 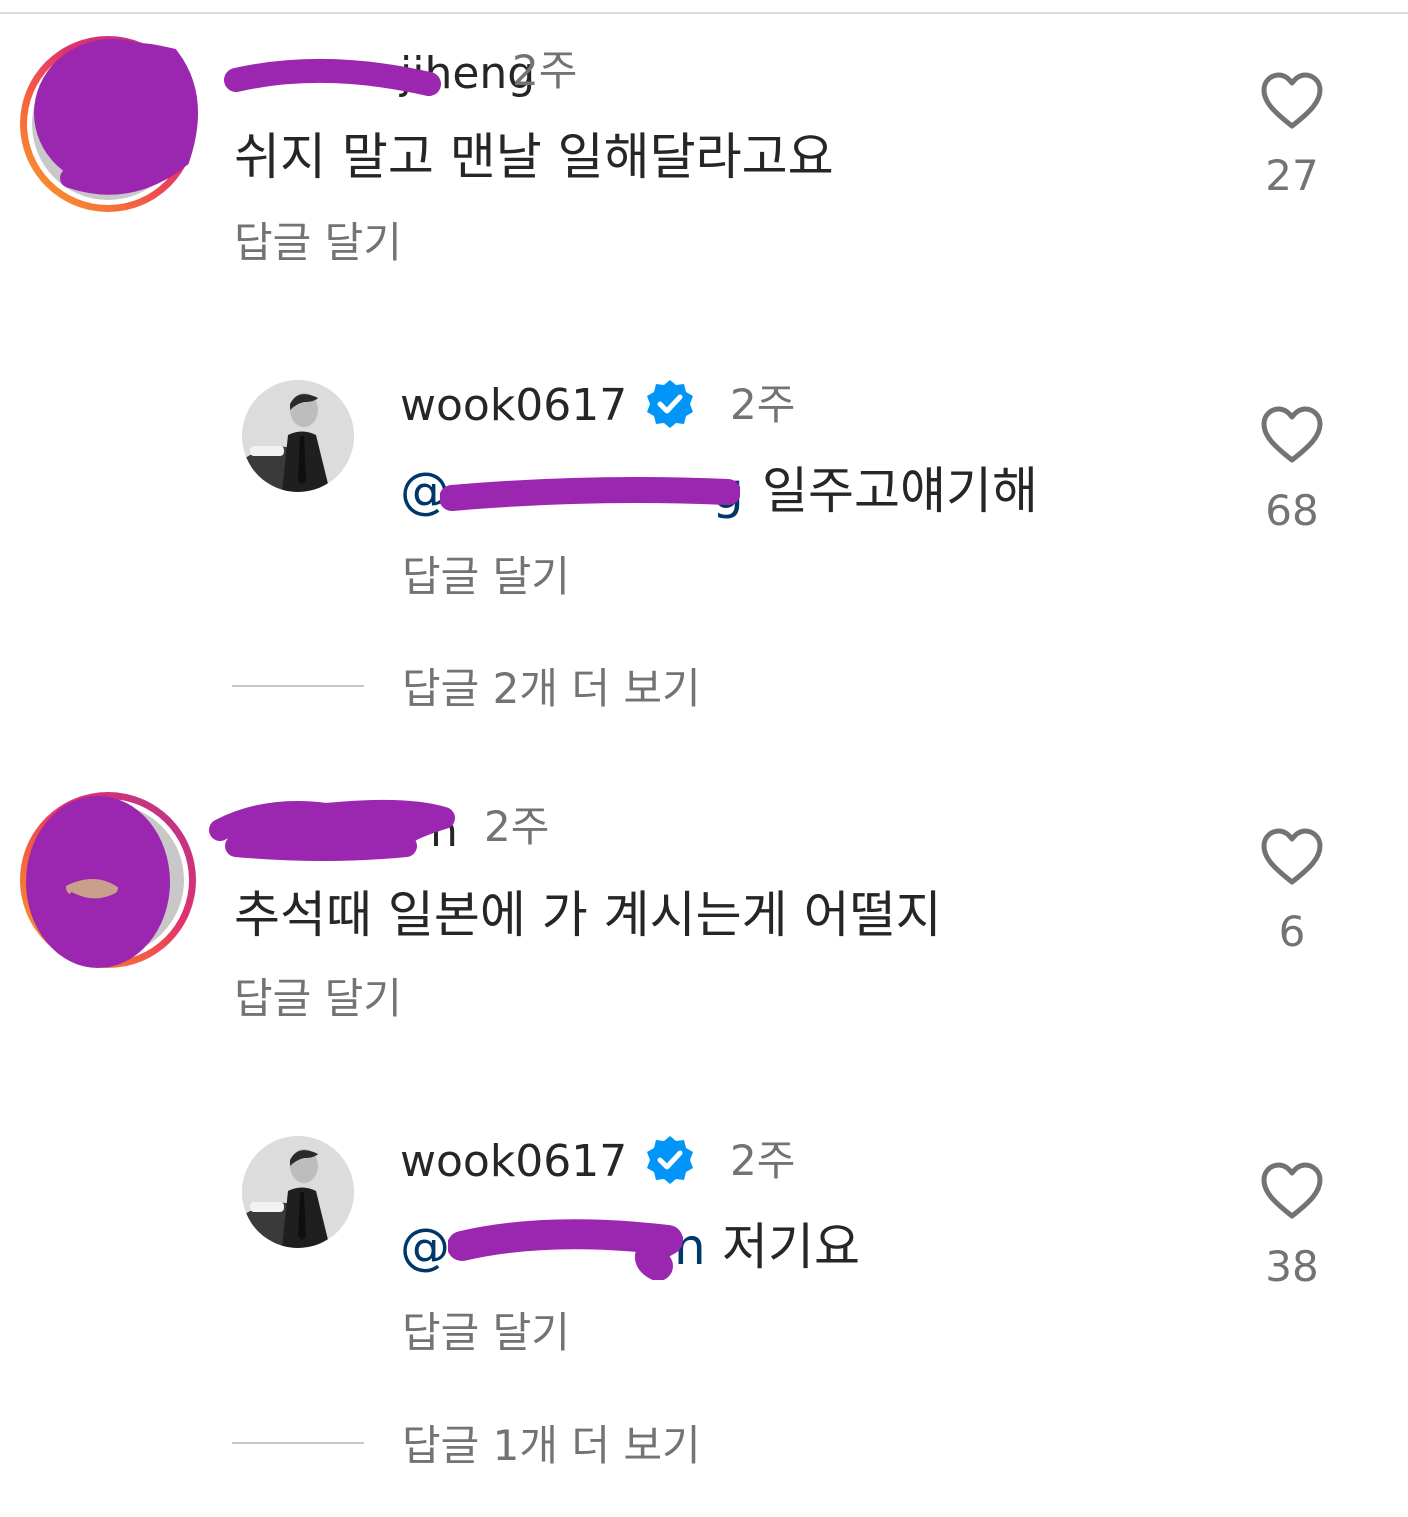 I want to click on mention-suffix: g, so click(x=728, y=491).